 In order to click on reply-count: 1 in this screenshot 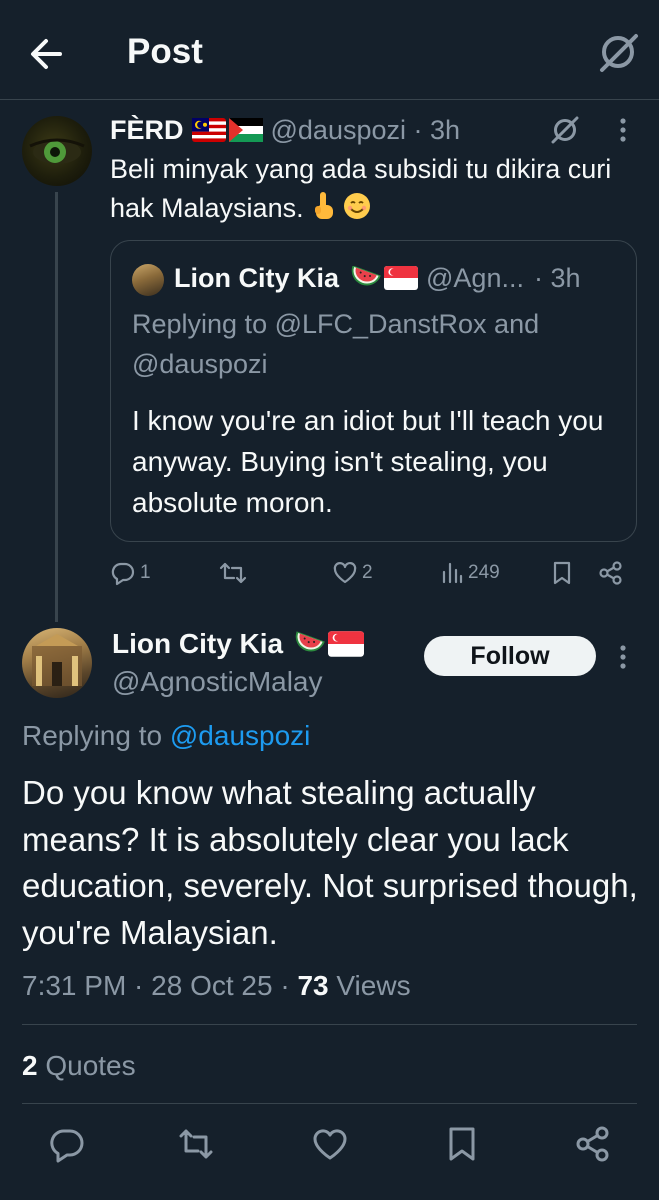, I will do `click(145, 572)`.